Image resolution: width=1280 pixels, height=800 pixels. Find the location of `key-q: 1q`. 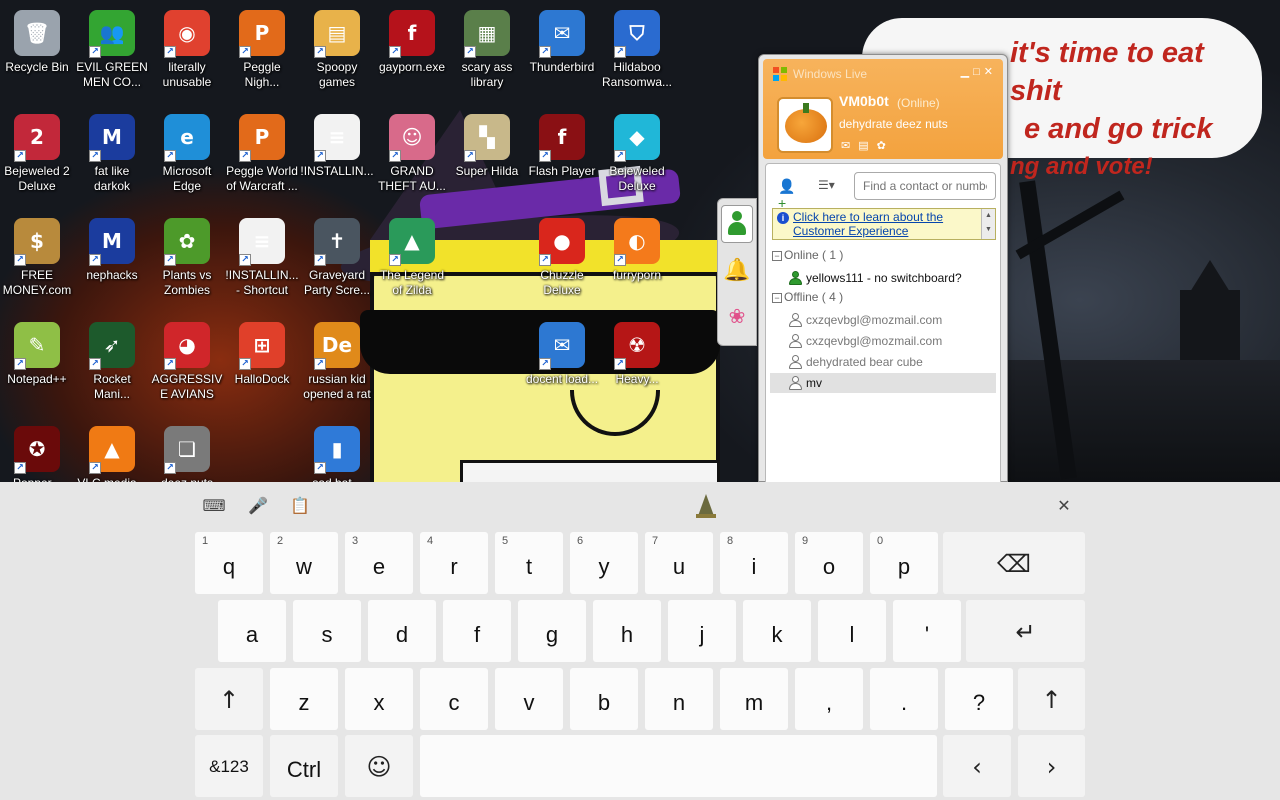

key-q: 1q is located at coordinates (229, 563).